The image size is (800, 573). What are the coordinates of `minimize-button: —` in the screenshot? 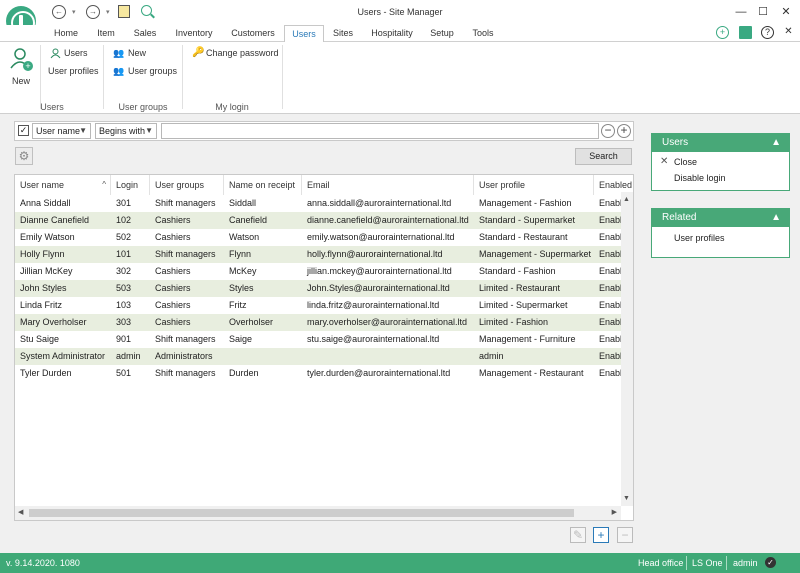 It's located at (741, 12).